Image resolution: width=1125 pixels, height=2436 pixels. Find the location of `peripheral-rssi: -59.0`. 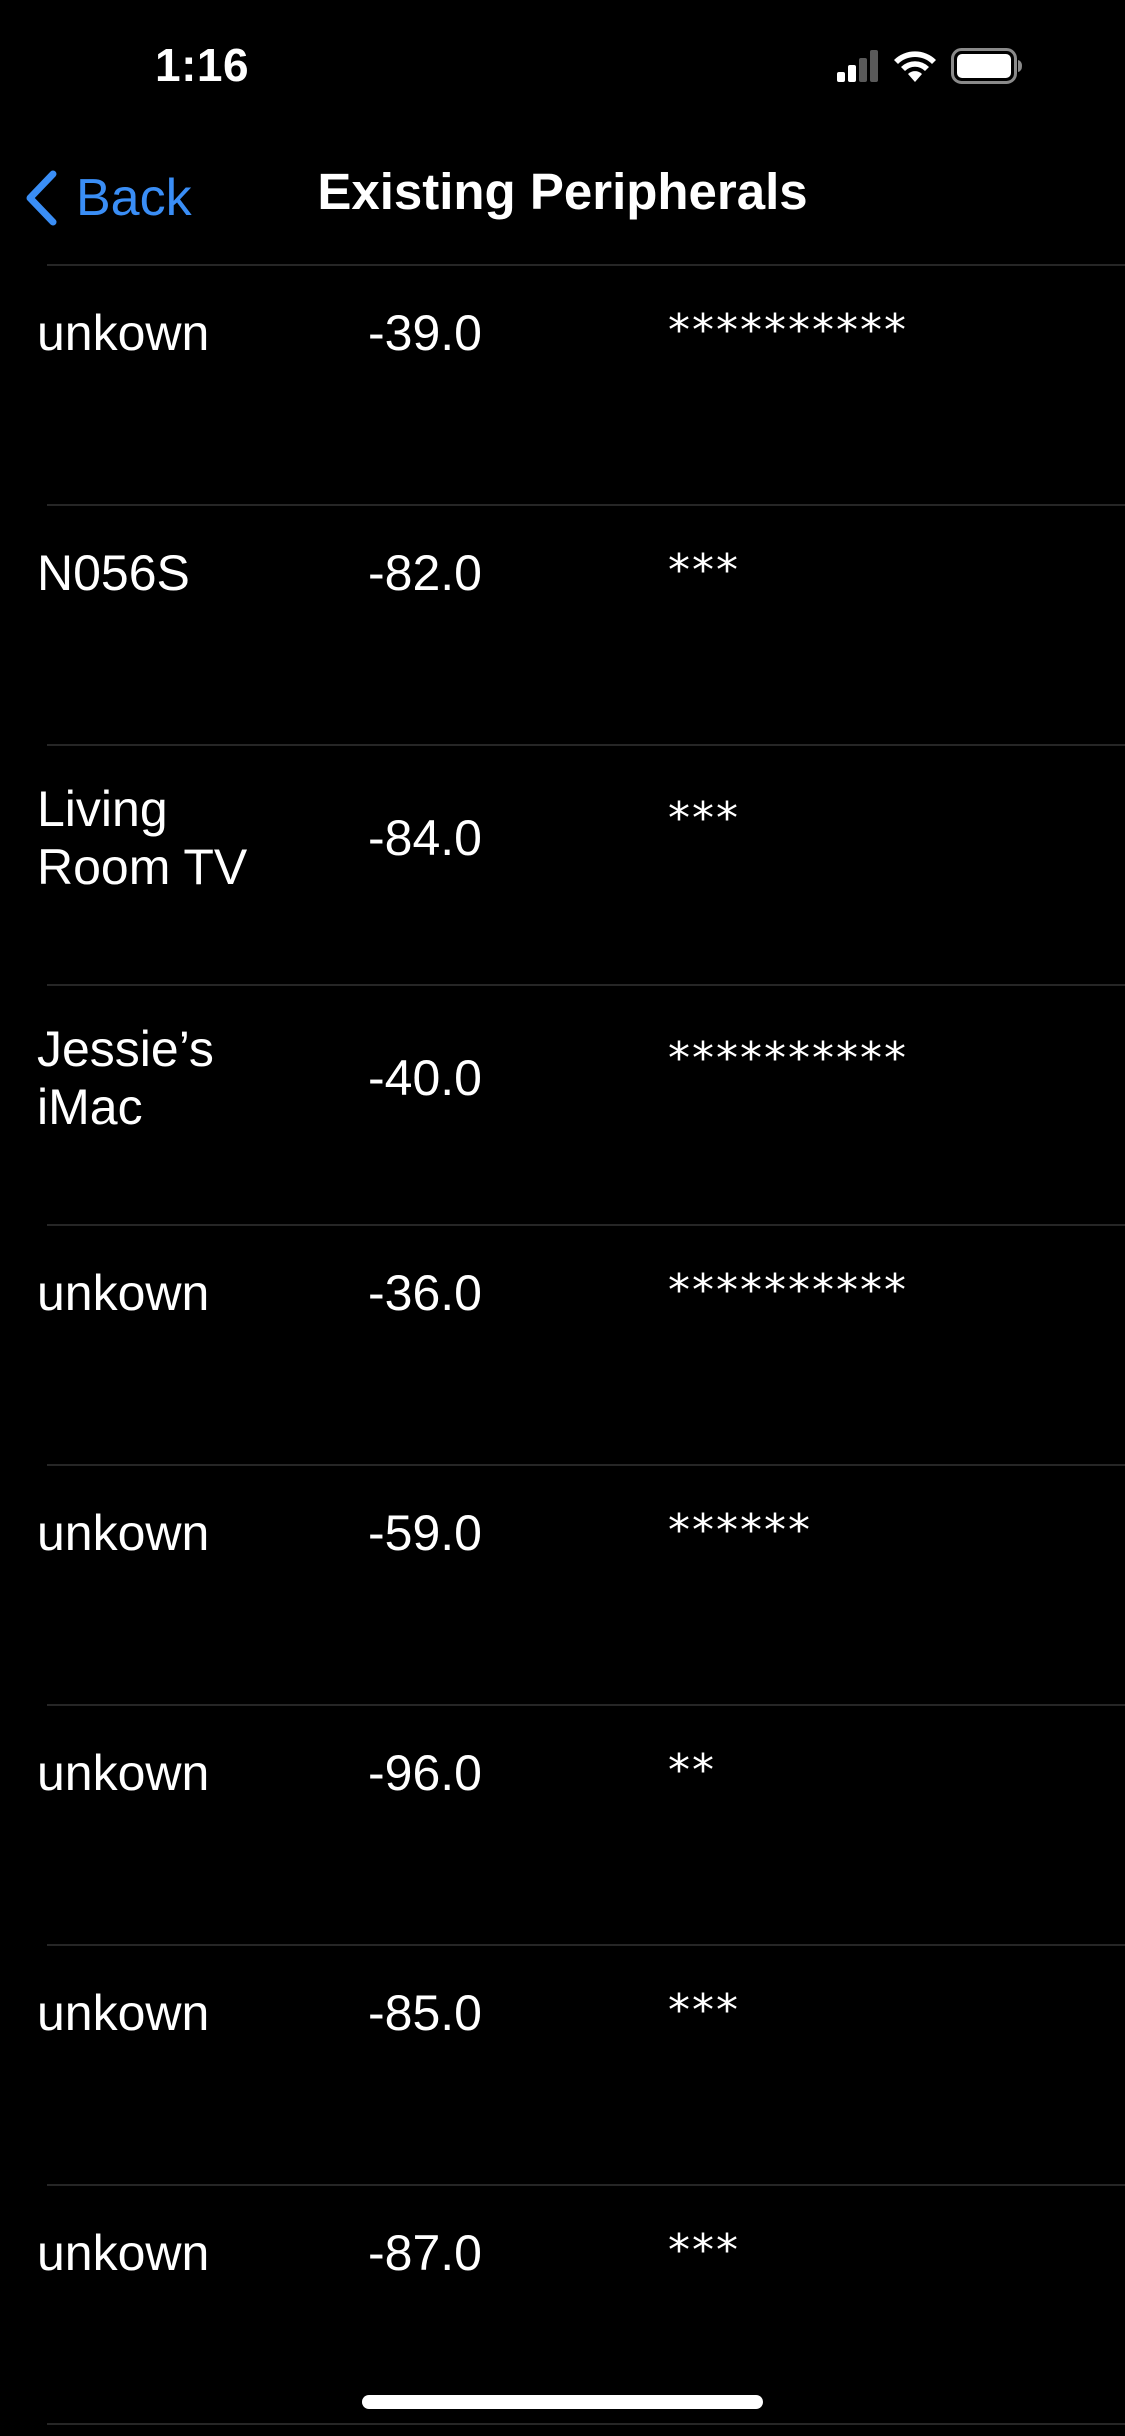

peripheral-rssi: -59.0 is located at coordinates (425, 1533).